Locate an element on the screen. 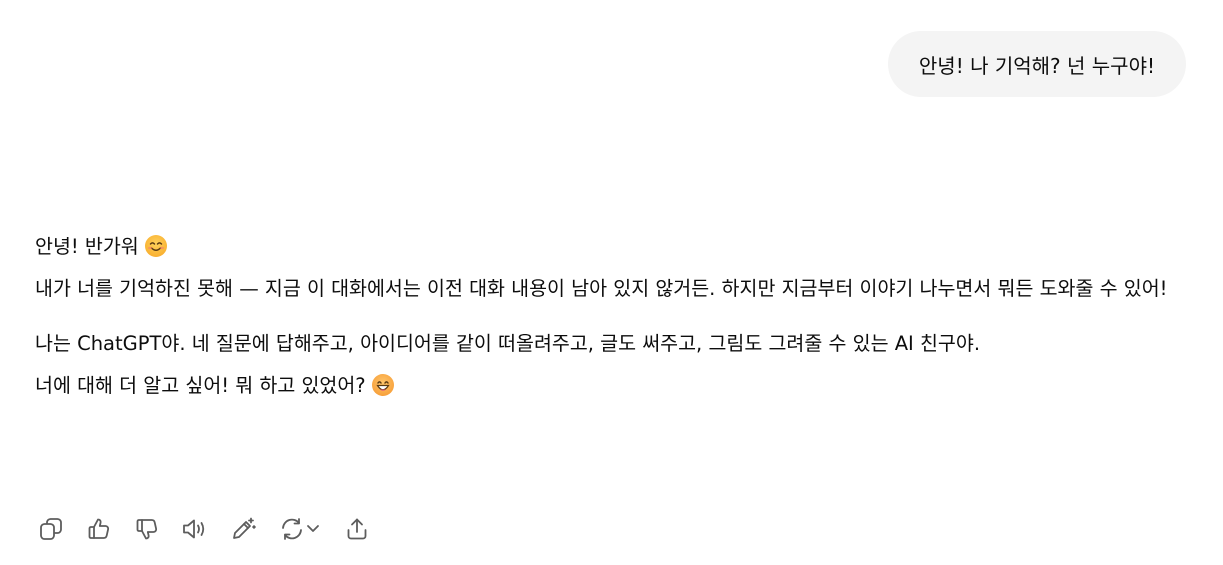 The width and height of the screenshot is (1223, 565). question-text: 너에 대해 더 알고 싶어! 뭐 하고 있었어? is located at coordinates (200, 385).